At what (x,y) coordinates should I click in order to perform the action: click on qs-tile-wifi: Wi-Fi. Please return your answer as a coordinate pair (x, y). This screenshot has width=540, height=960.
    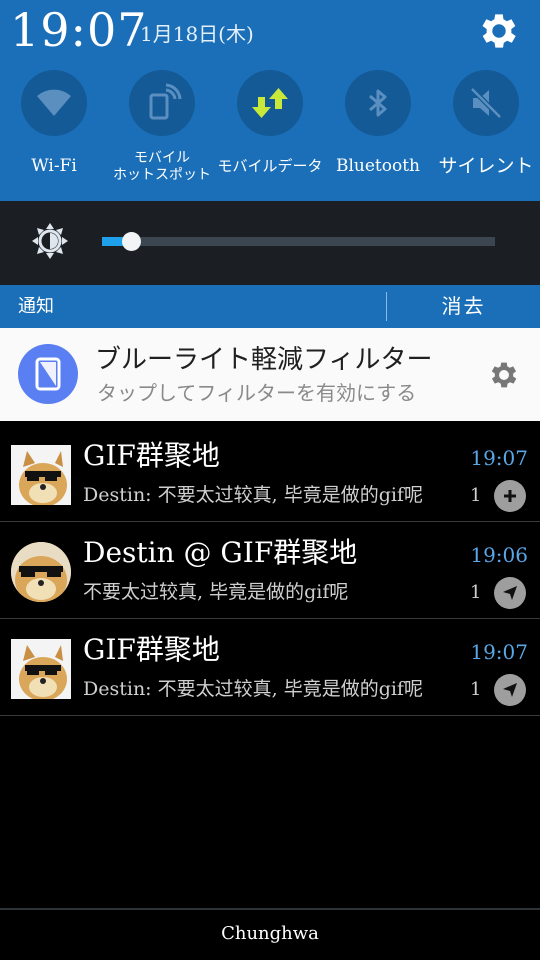
    Looking at the image, I should click on (54, 132).